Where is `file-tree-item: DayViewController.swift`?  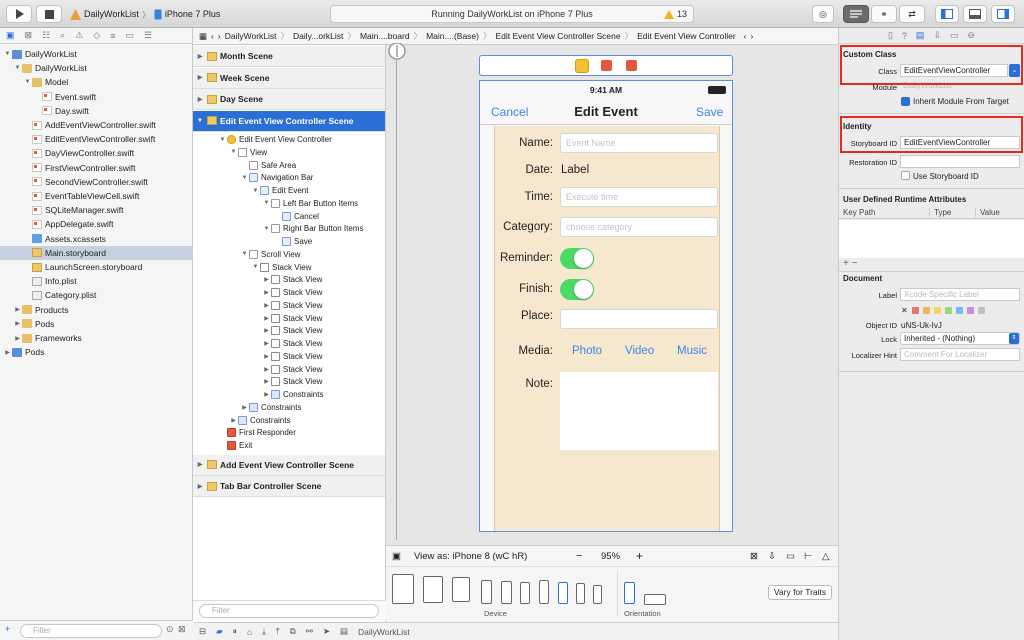
file-tree-item: DayViewController.swift is located at coordinates (96, 153).